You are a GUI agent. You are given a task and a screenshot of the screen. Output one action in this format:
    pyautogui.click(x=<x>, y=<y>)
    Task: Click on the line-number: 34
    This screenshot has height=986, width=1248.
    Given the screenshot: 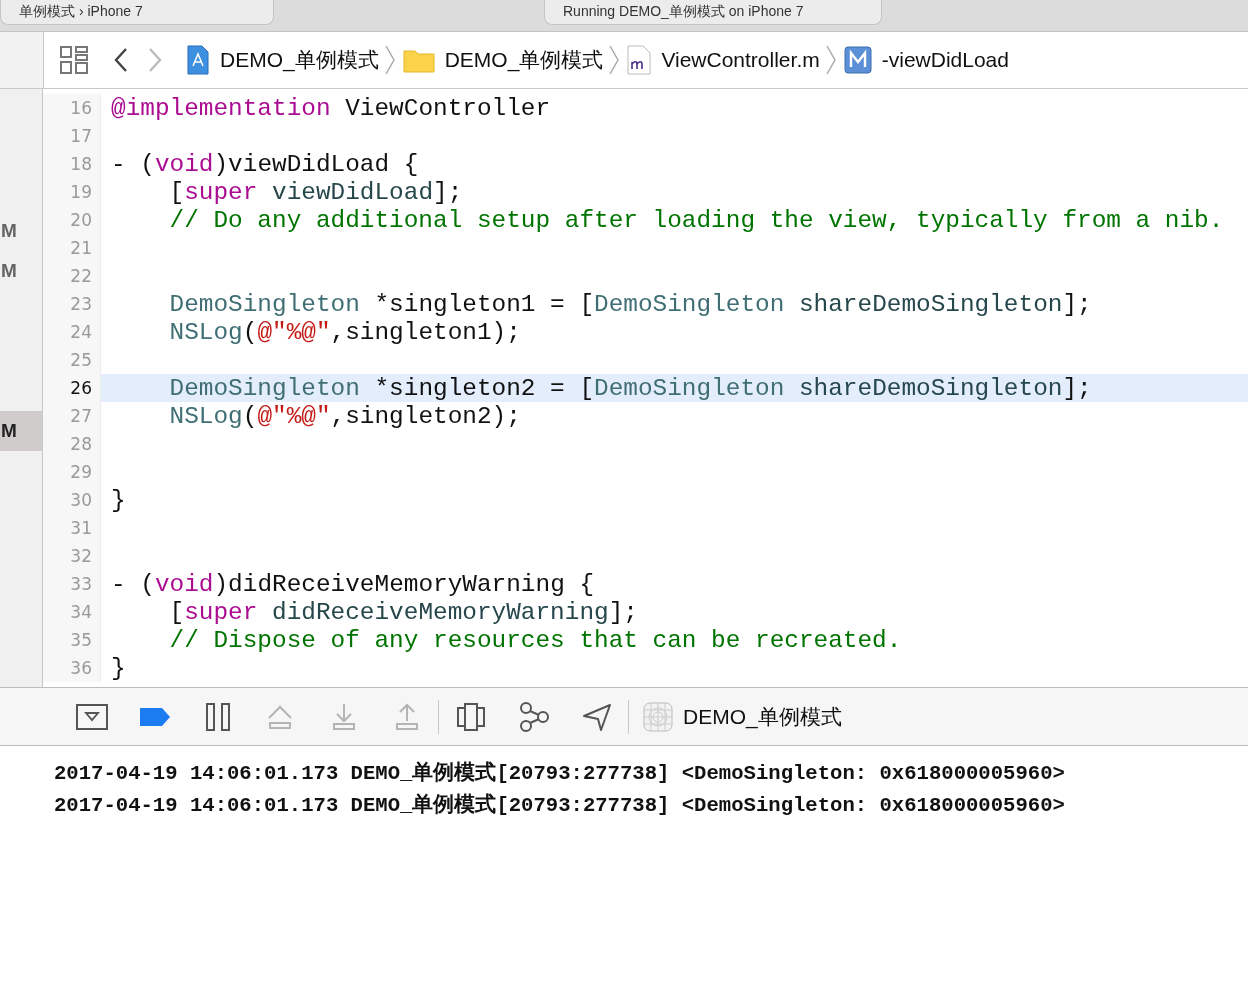 What is the action you would take?
    pyautogui.click(x=72, y=612)
    